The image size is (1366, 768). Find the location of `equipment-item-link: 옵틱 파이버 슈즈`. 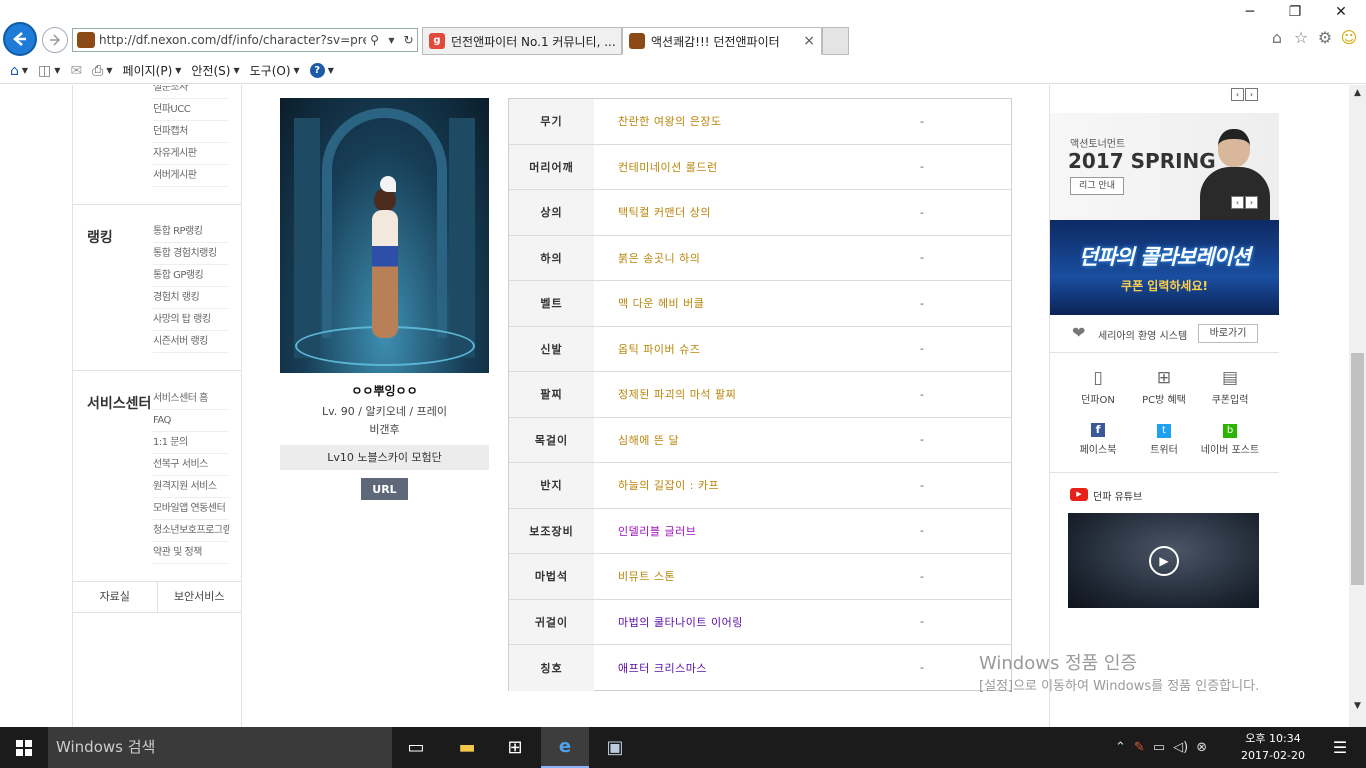

equipment-item-link: 옵틱 파이버 슈즈 is located at coordinates (659, 349).